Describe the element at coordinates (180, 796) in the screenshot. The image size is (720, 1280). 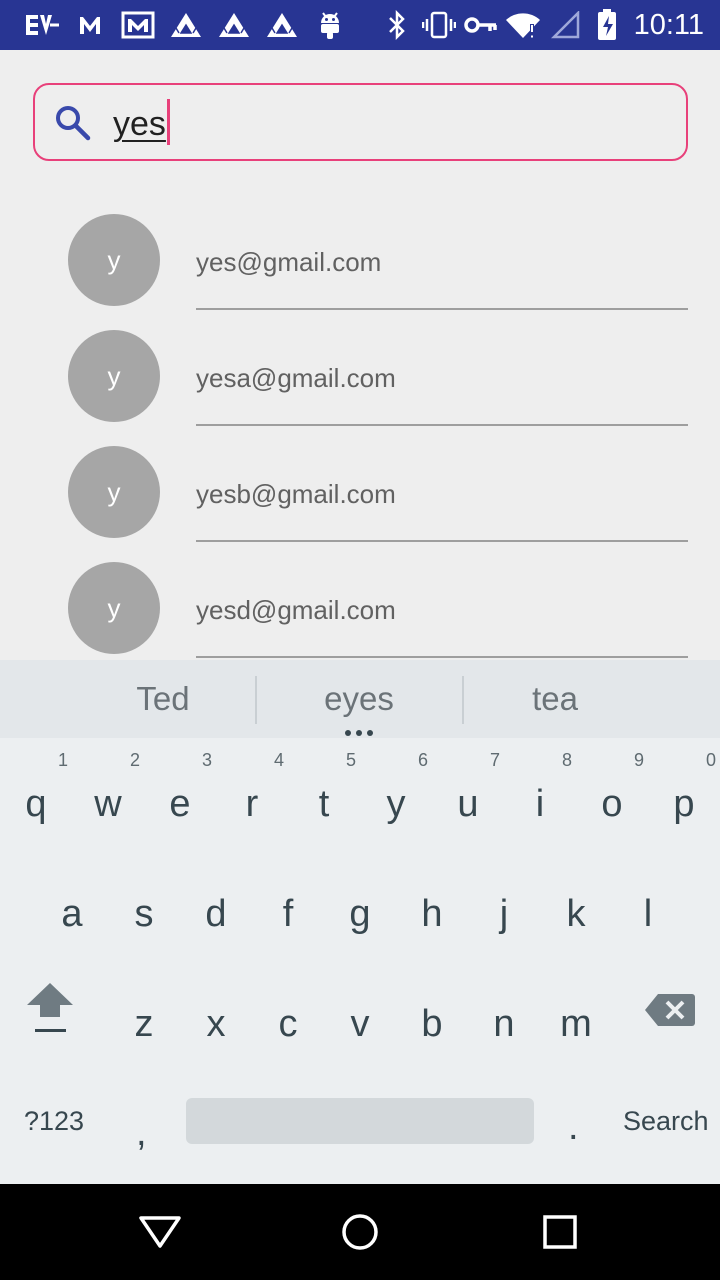
I see `key-e: 3e` at that location.